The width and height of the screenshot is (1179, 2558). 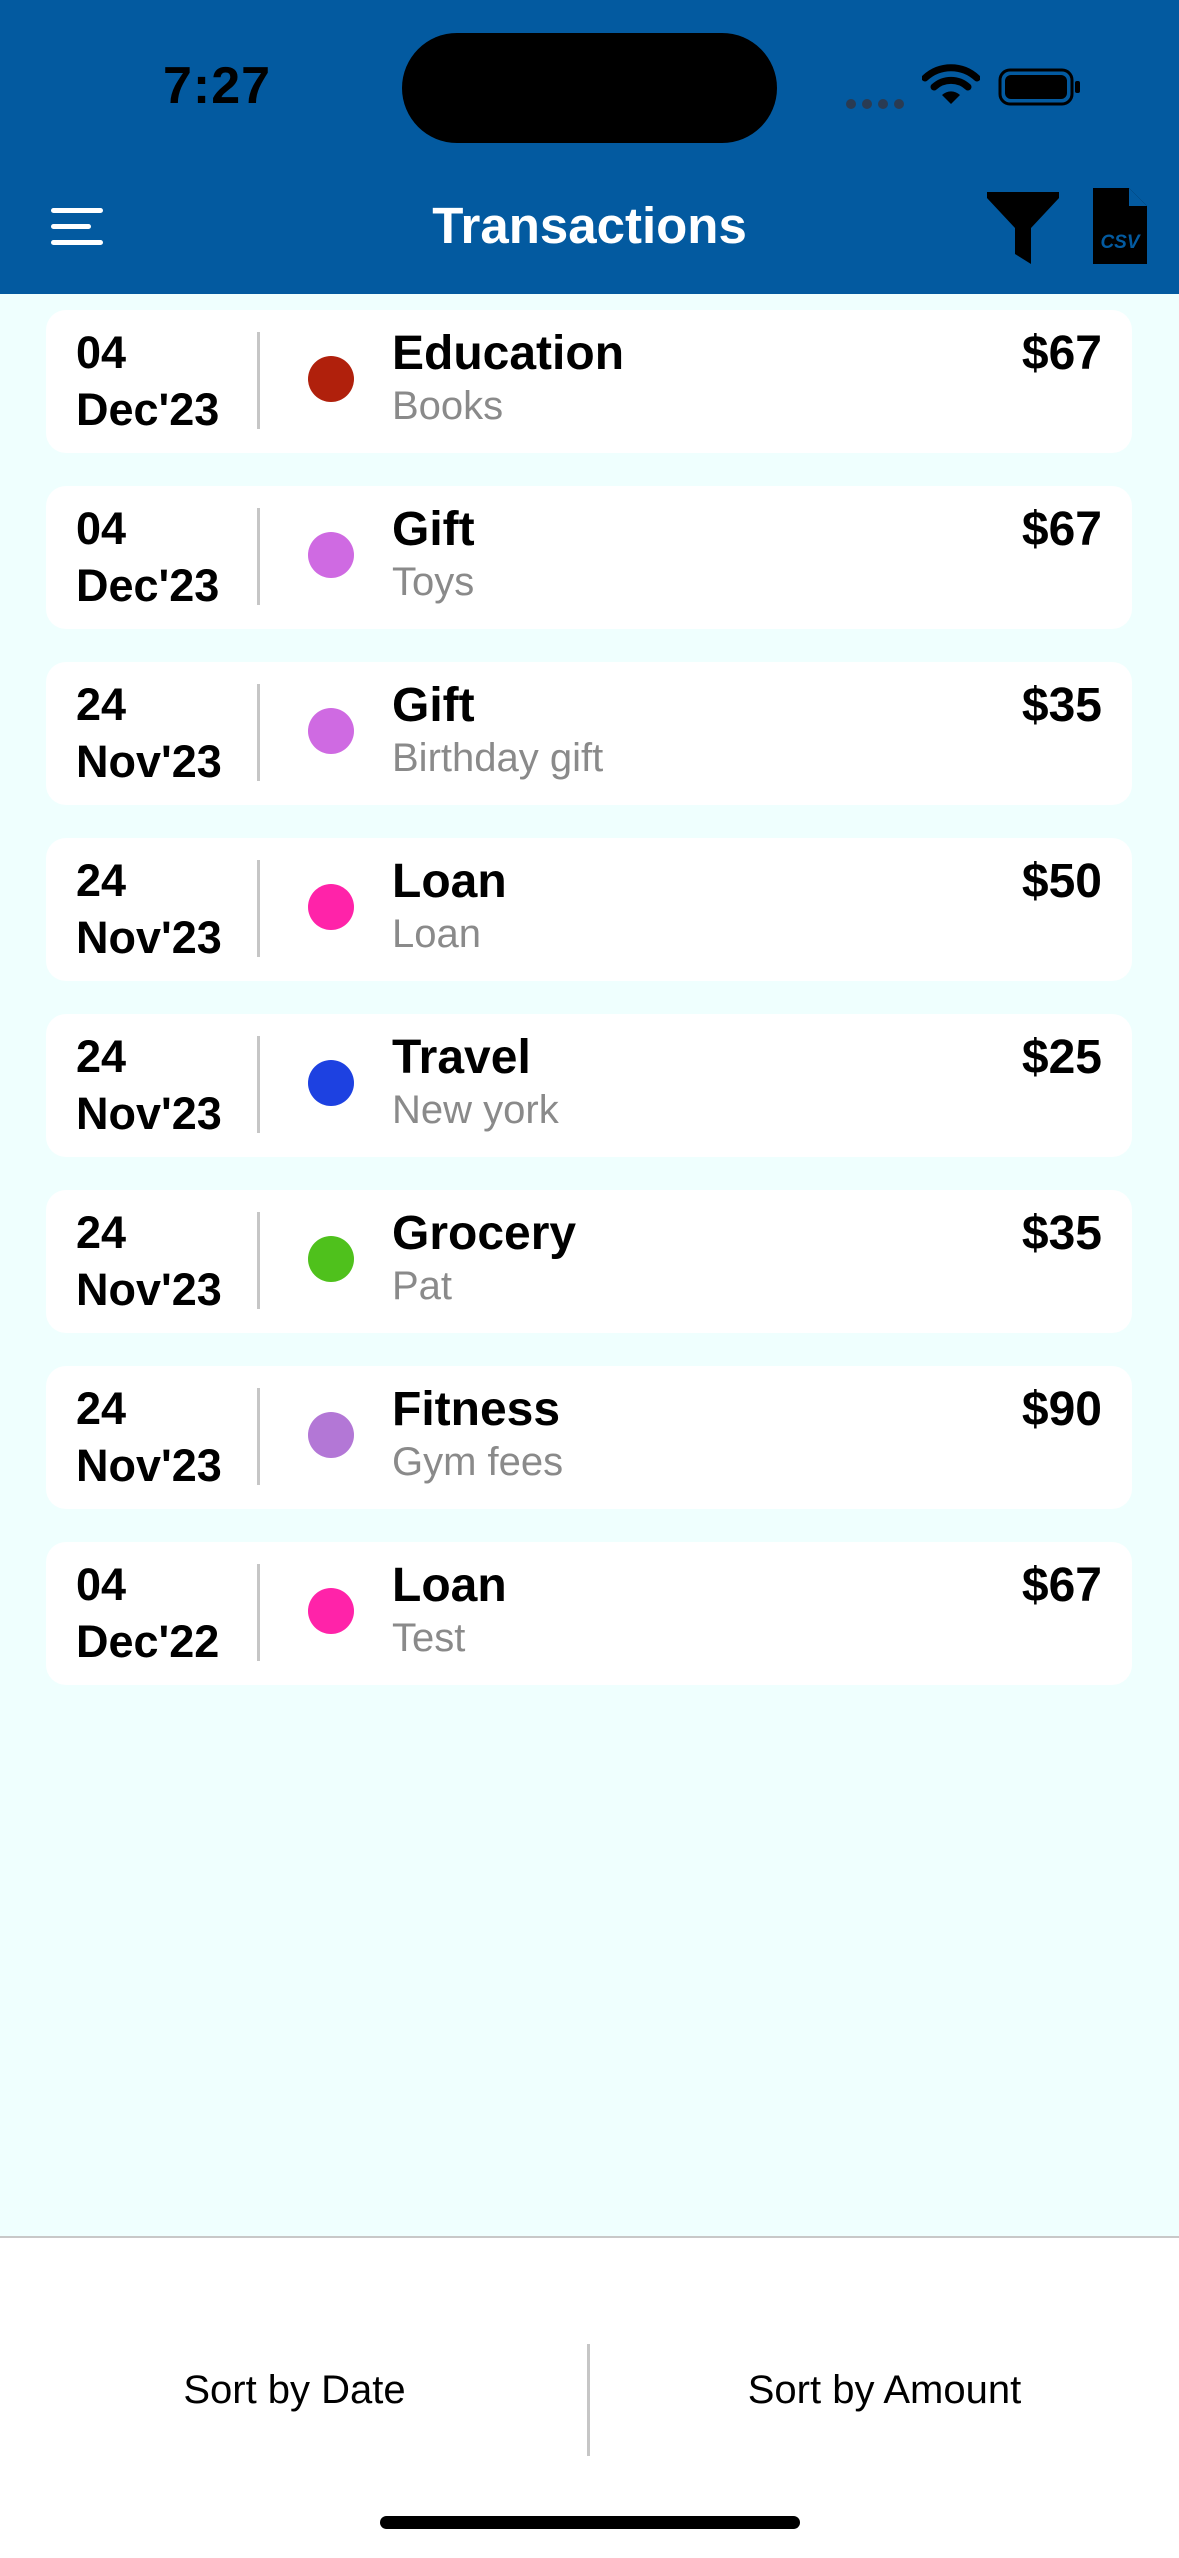 I want to click on transaction-row: 24 Nov'23 Gift Birthday gift $35, so click(x=589, y=733).